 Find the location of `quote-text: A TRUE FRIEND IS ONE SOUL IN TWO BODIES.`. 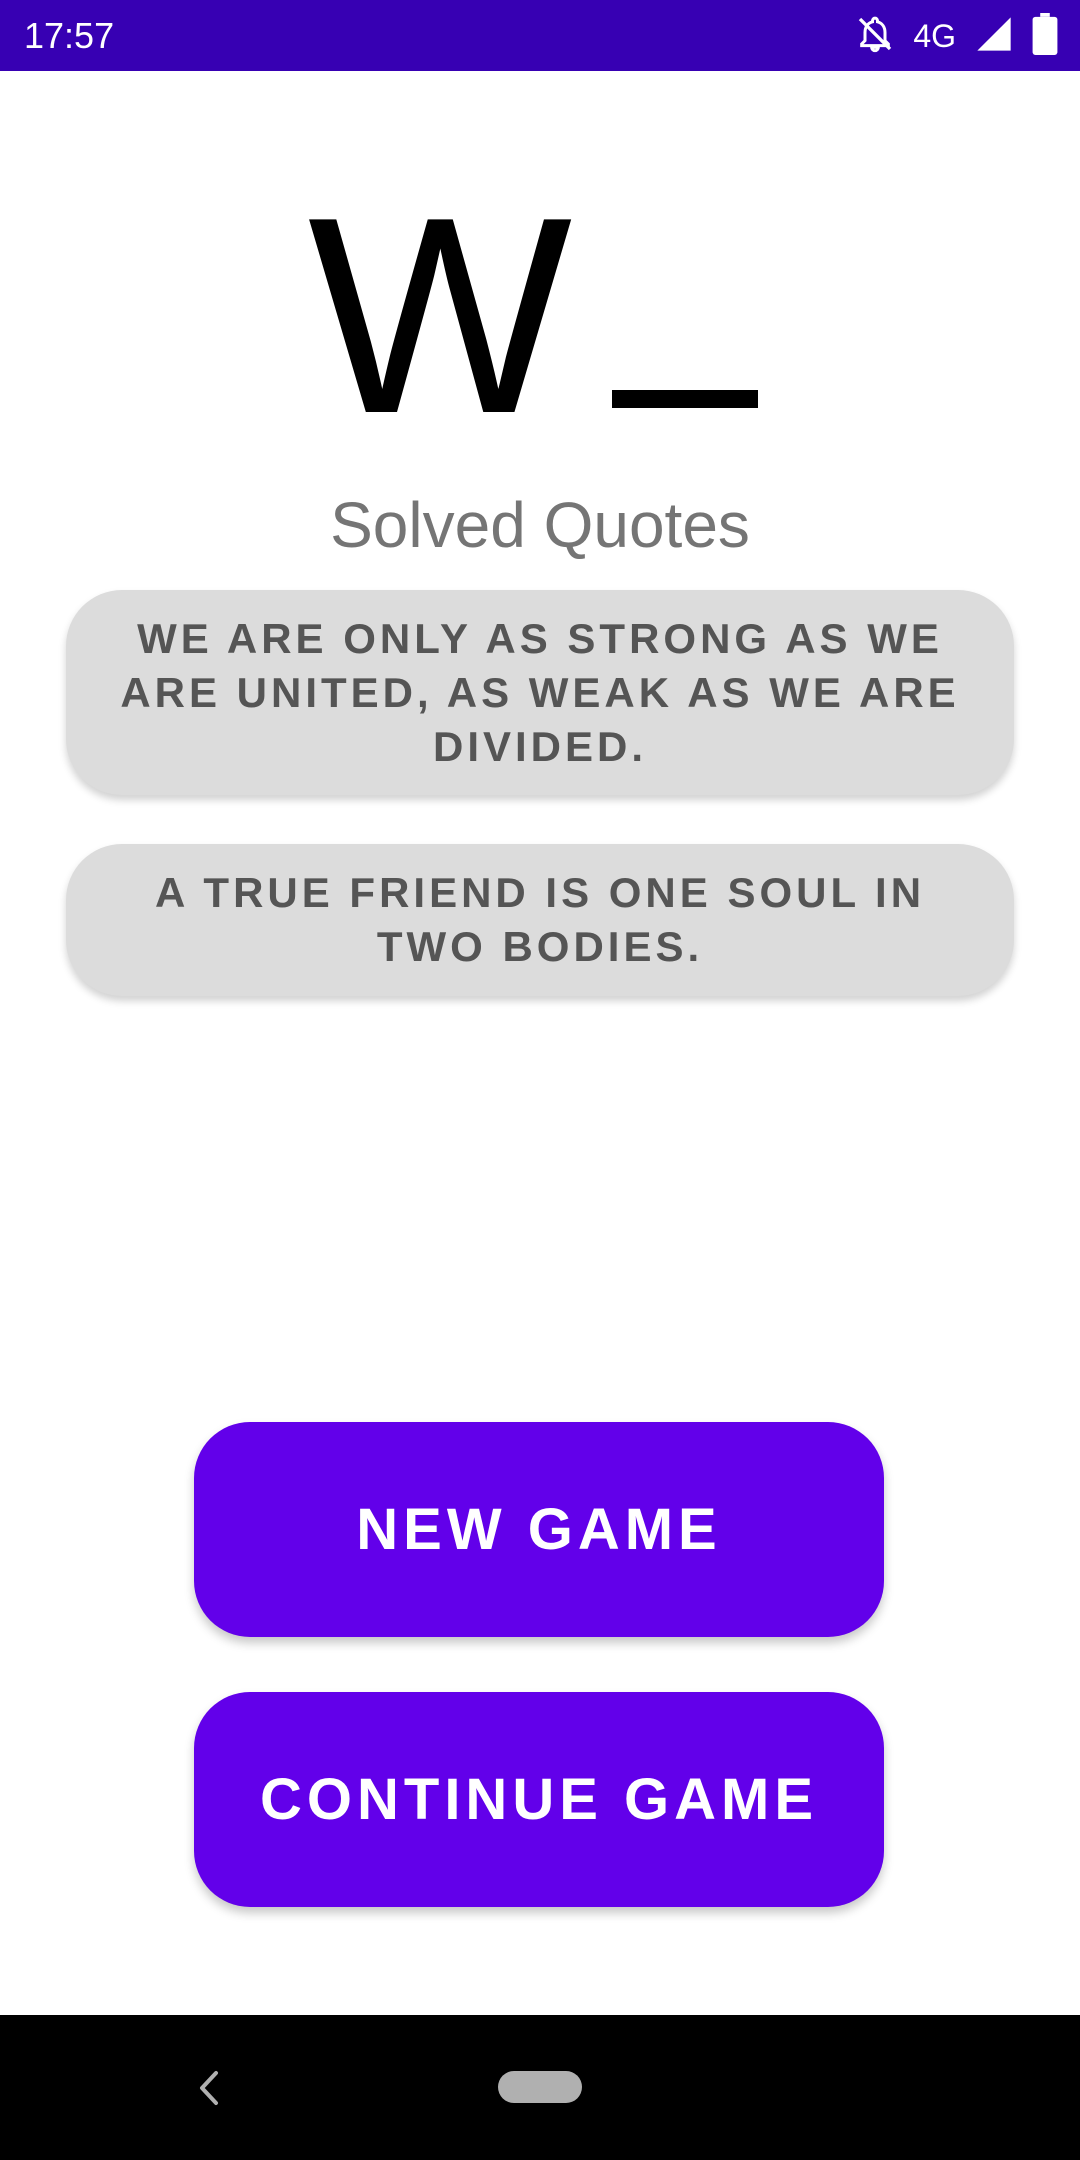

quote-text: A TRUE FRIEND IS ONE SOUL IN TWO BODIES. is located at coordinates (540, 919).